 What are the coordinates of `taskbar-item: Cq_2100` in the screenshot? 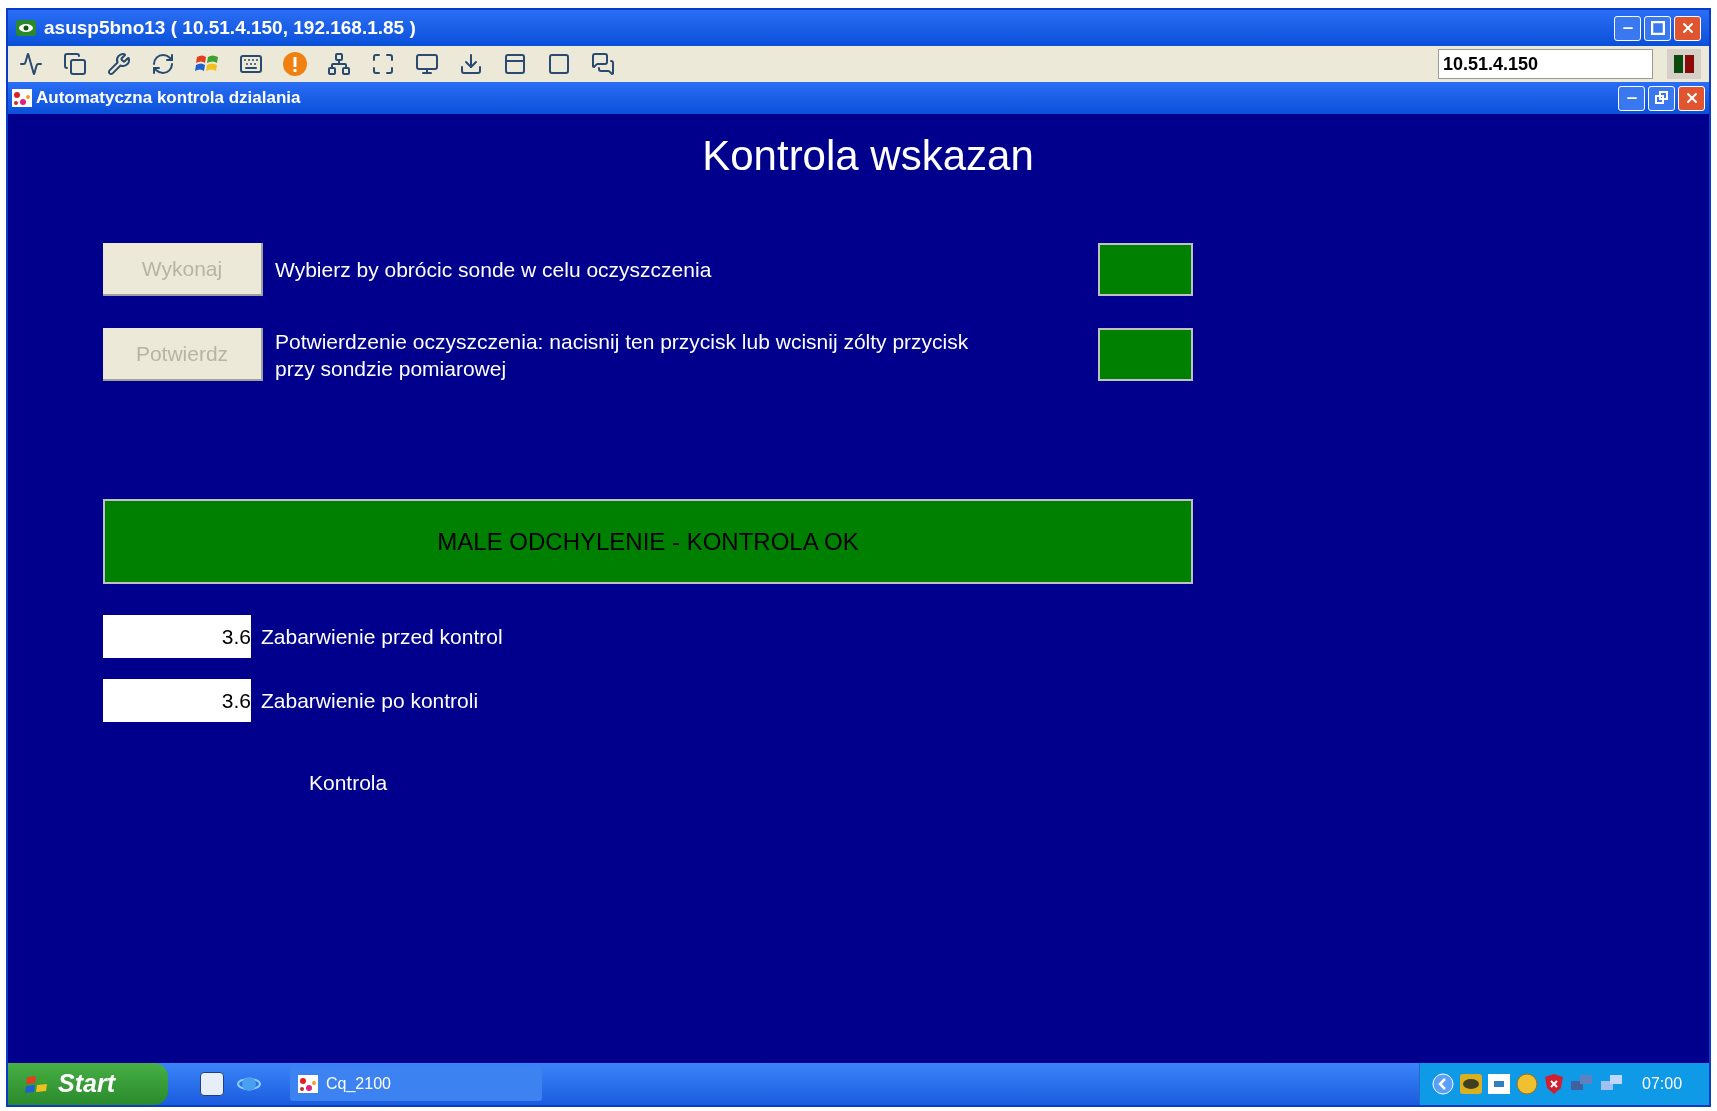 It's located at (416, 1084).